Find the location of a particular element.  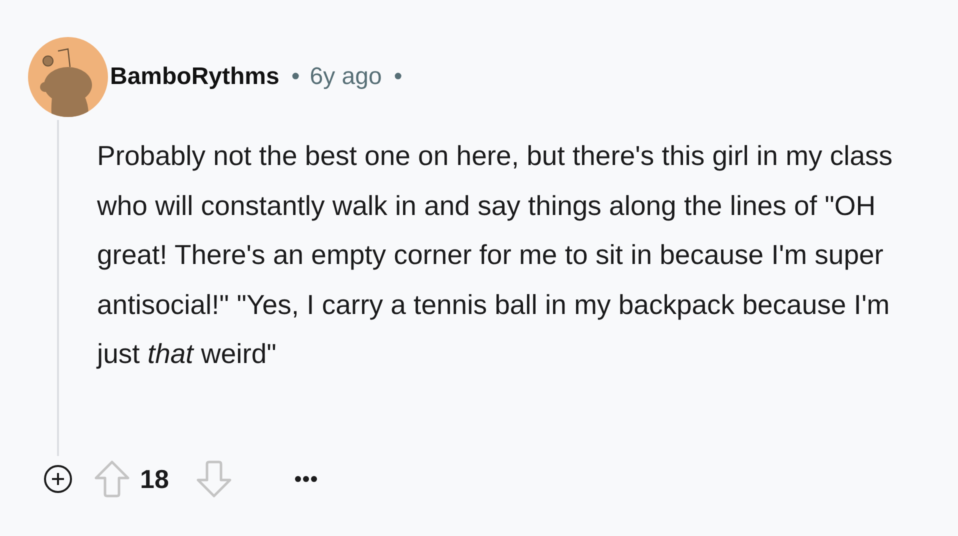

username: BamboRythms is located at coordinates (195, 77).